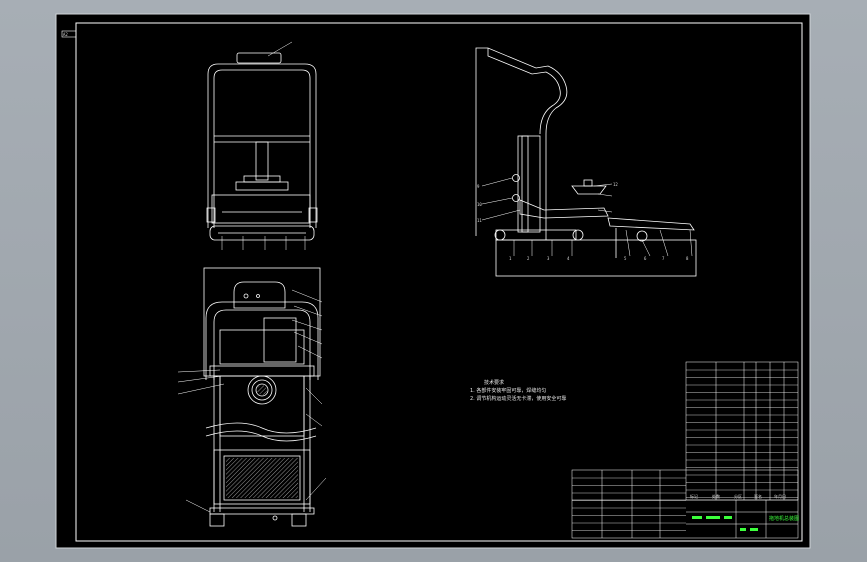 This screenshot has width=867, height=562. What do you see at coordinates (479, 204) in the screenshot?
I see `svg-text: 10` at bounding box center [479, 204].